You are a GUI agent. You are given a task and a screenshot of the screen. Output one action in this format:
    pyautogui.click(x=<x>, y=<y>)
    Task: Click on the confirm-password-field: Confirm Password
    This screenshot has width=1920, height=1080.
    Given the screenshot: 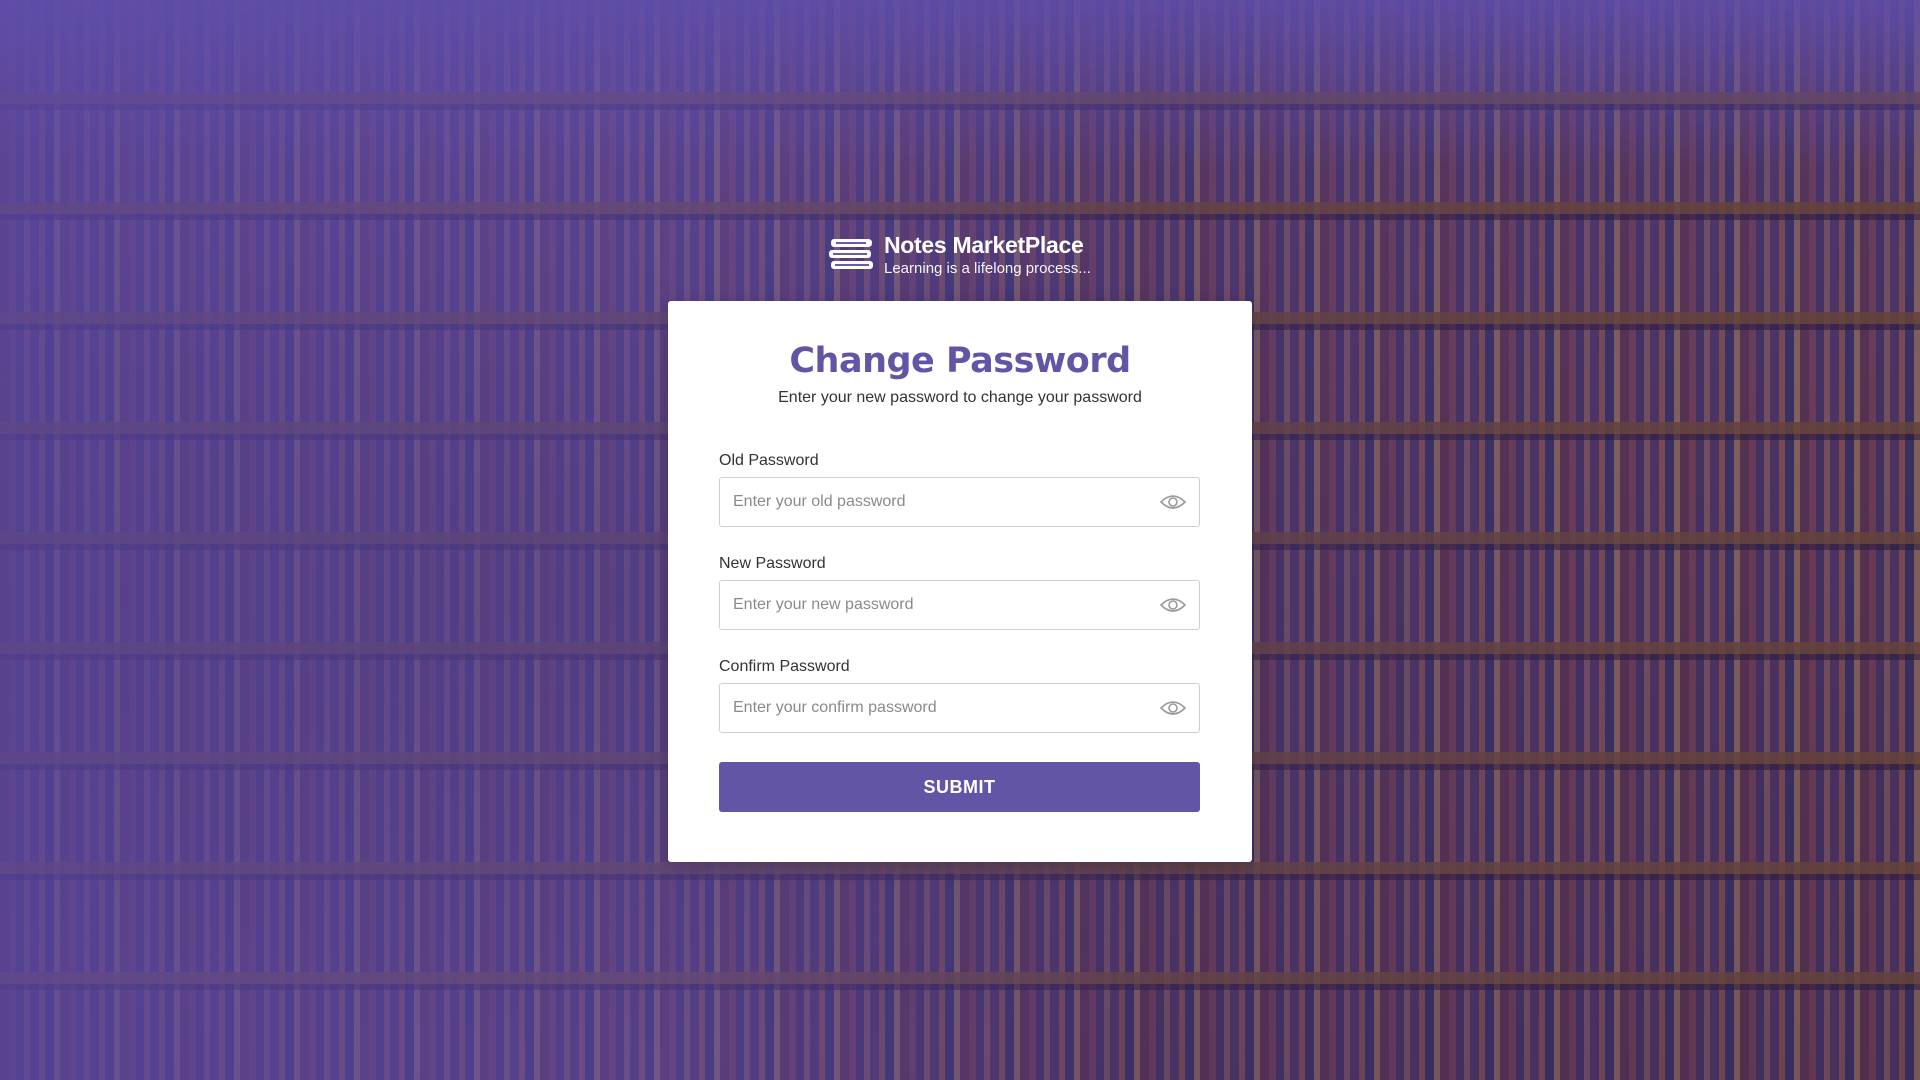 What is the action you would take?
    pyautogui.click(x=959, y=694)
    